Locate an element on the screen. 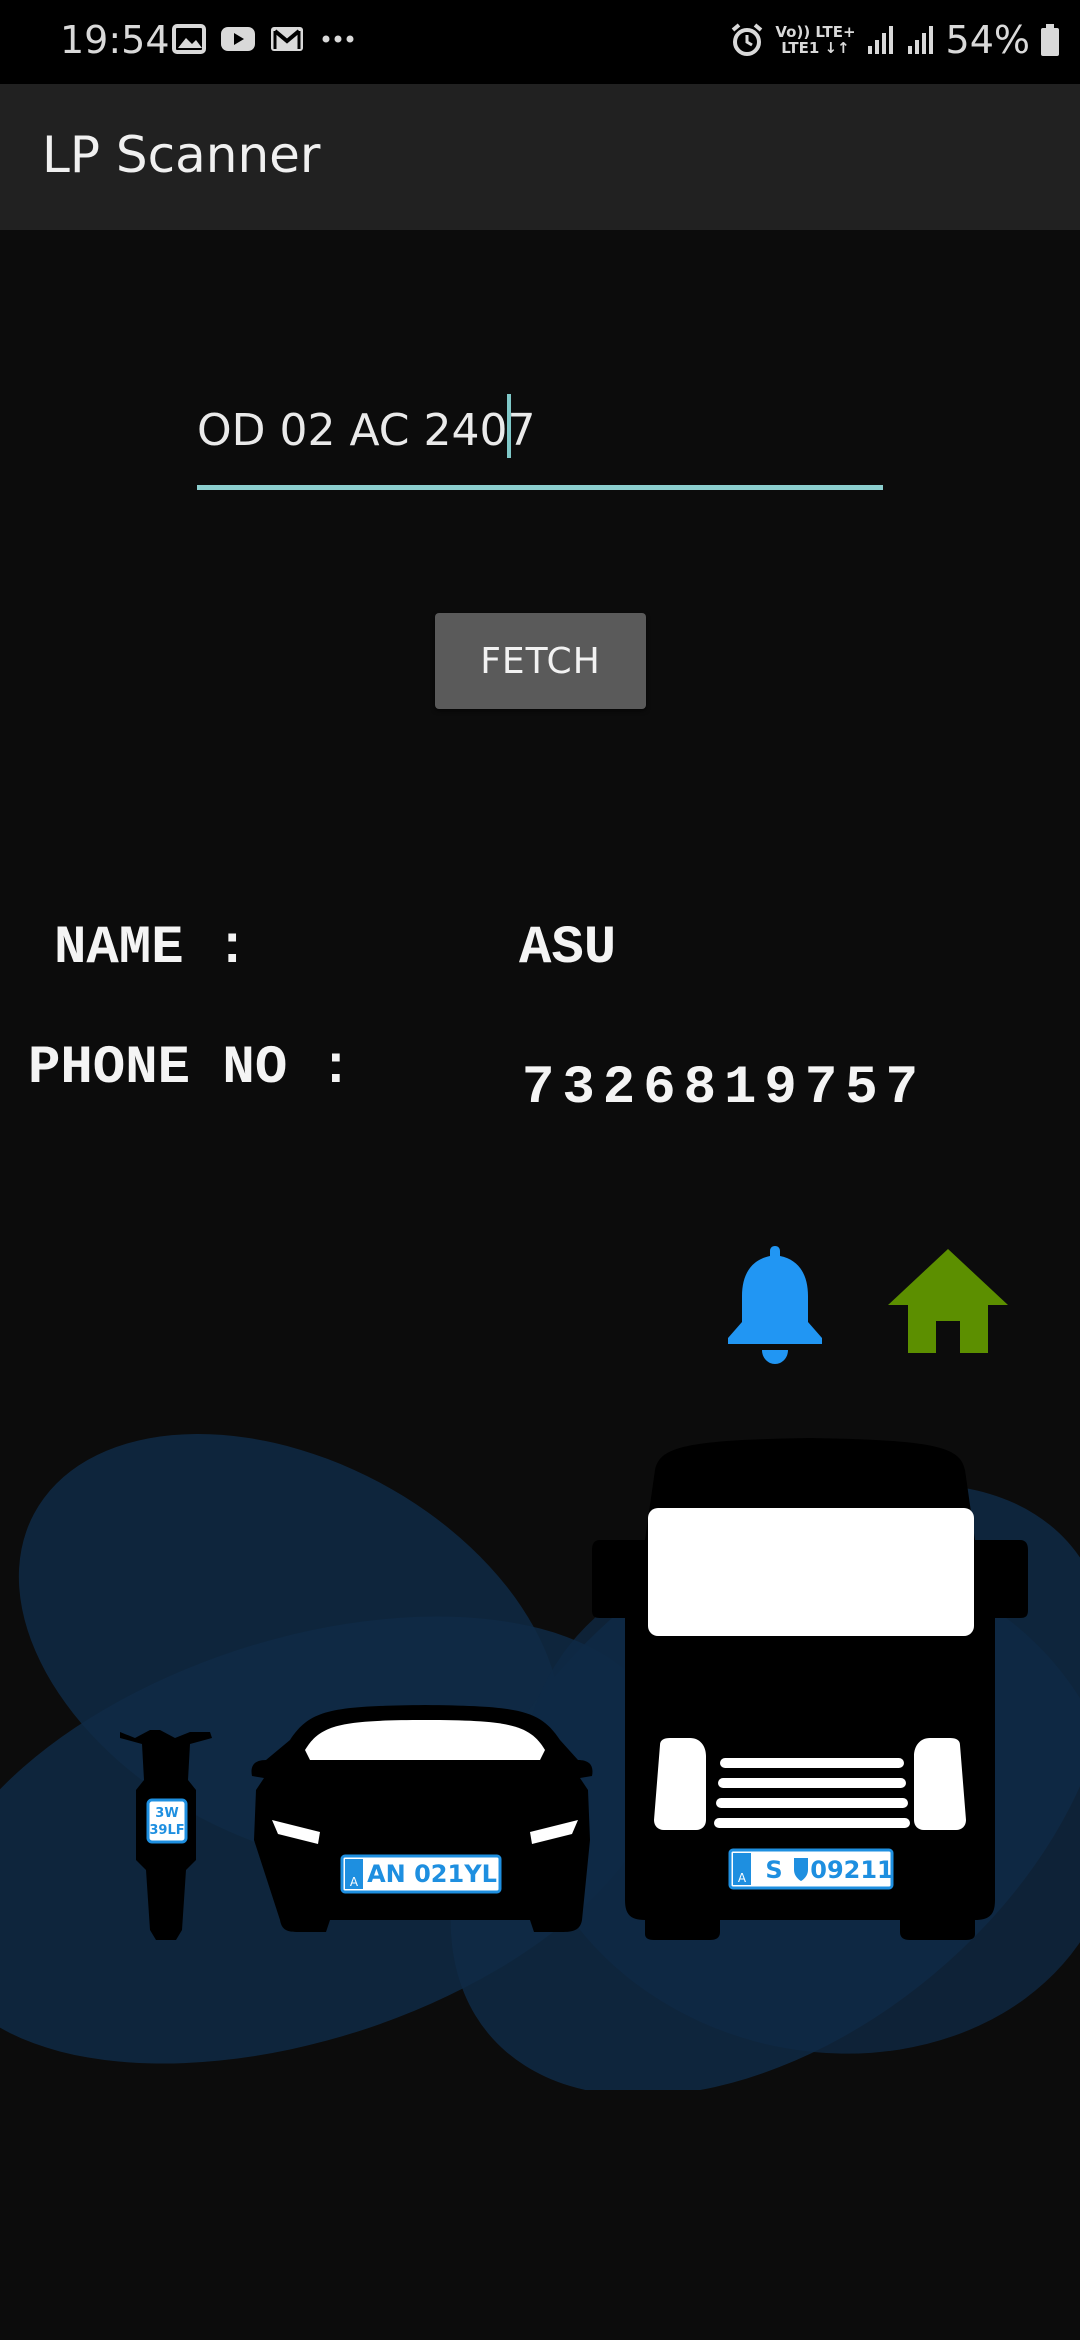  name-label: NAME : is located at coordinates (151, 948).